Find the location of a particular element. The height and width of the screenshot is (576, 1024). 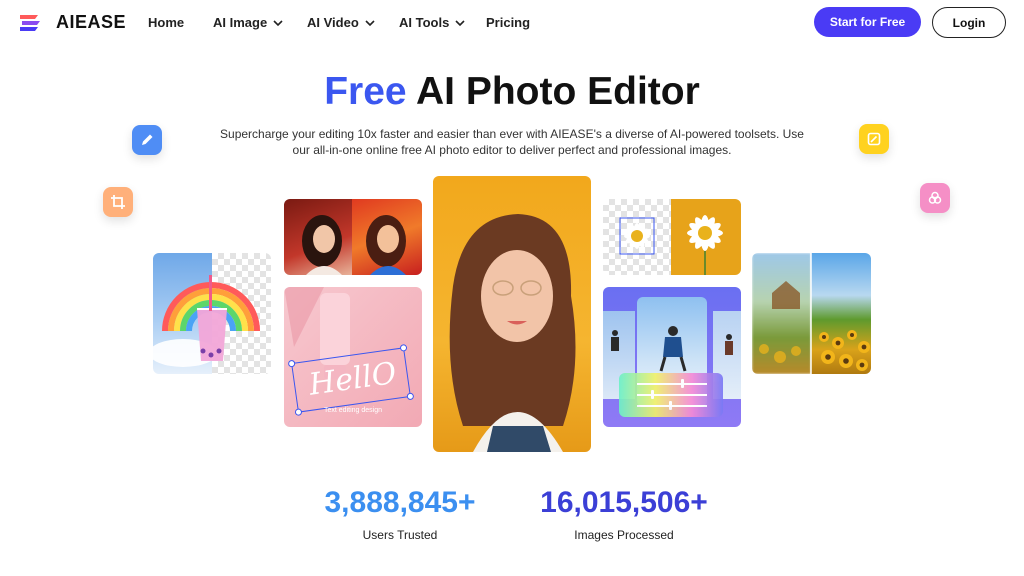

image-edit-icon is located at coordinates (874, 139).